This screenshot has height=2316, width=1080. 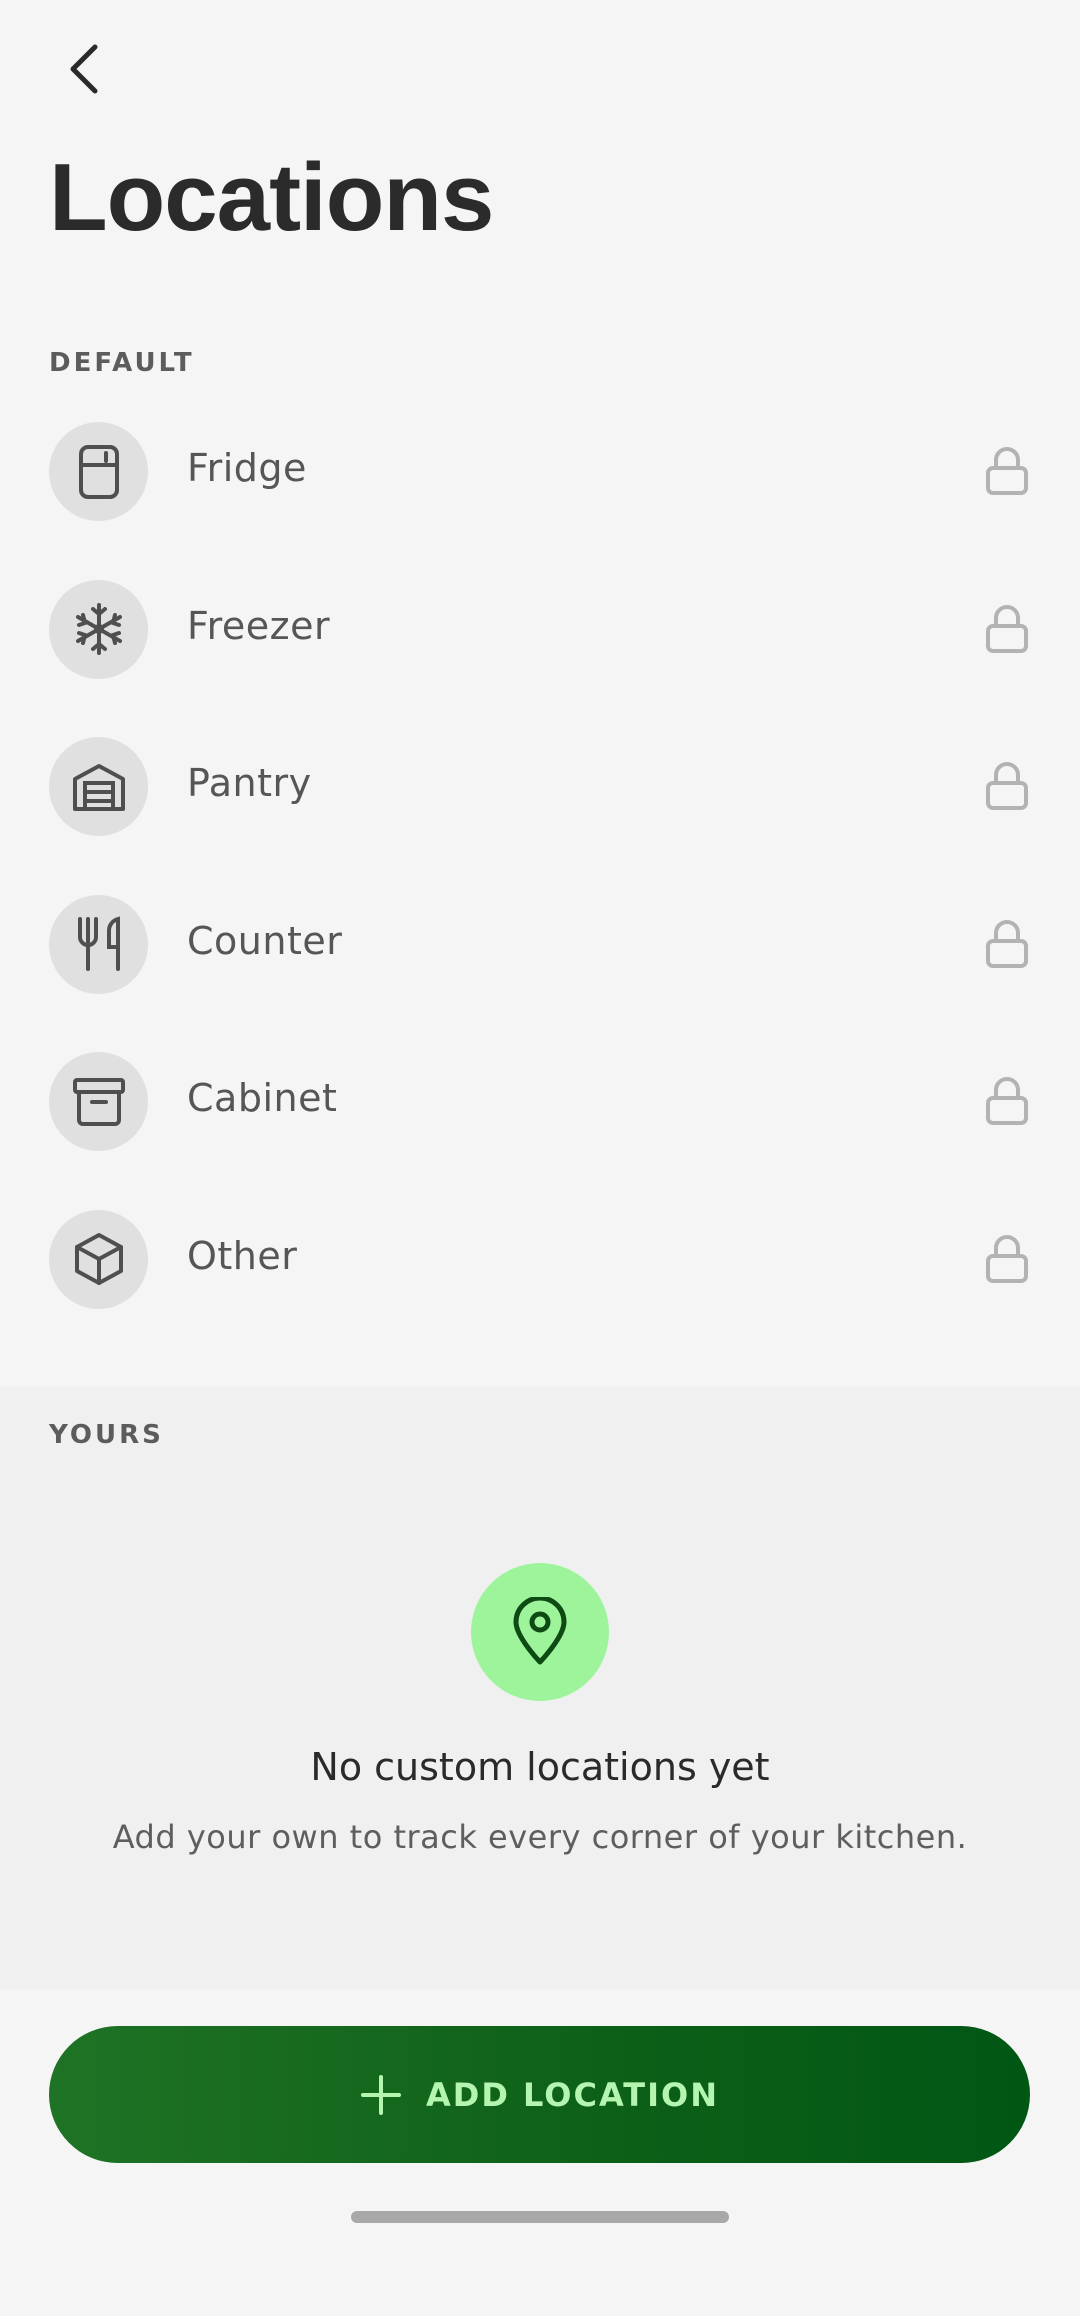 I want to click on chevron-left-icon, so click(x=84, y=69).